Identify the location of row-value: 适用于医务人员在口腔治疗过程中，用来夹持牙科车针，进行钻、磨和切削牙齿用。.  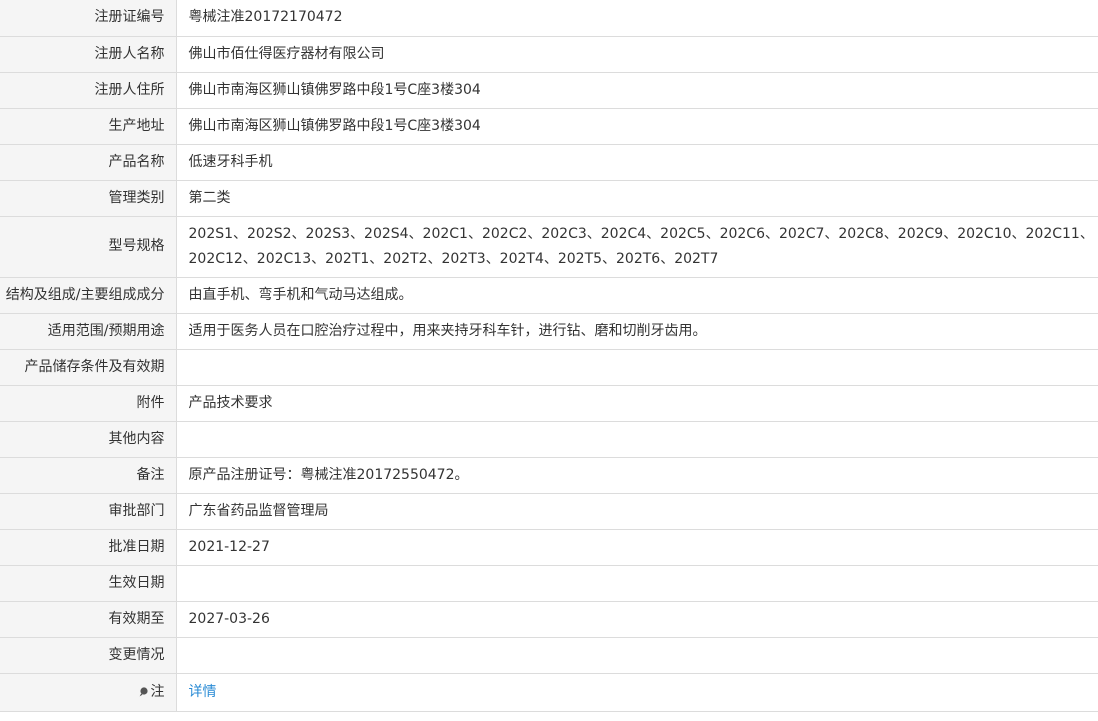
(637, 331).